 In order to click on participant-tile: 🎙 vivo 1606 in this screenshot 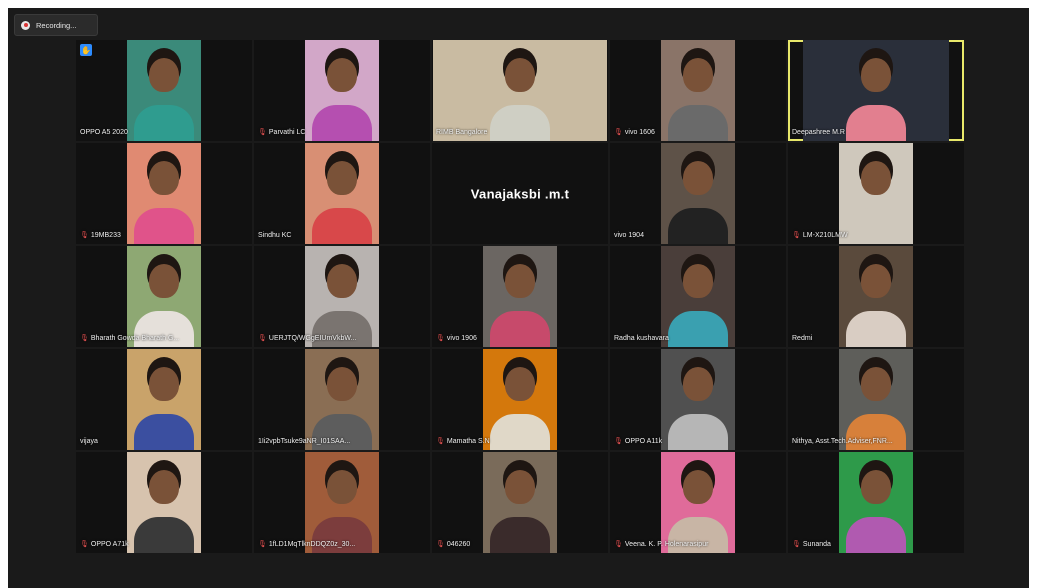, I will do `click(698, 90)`.